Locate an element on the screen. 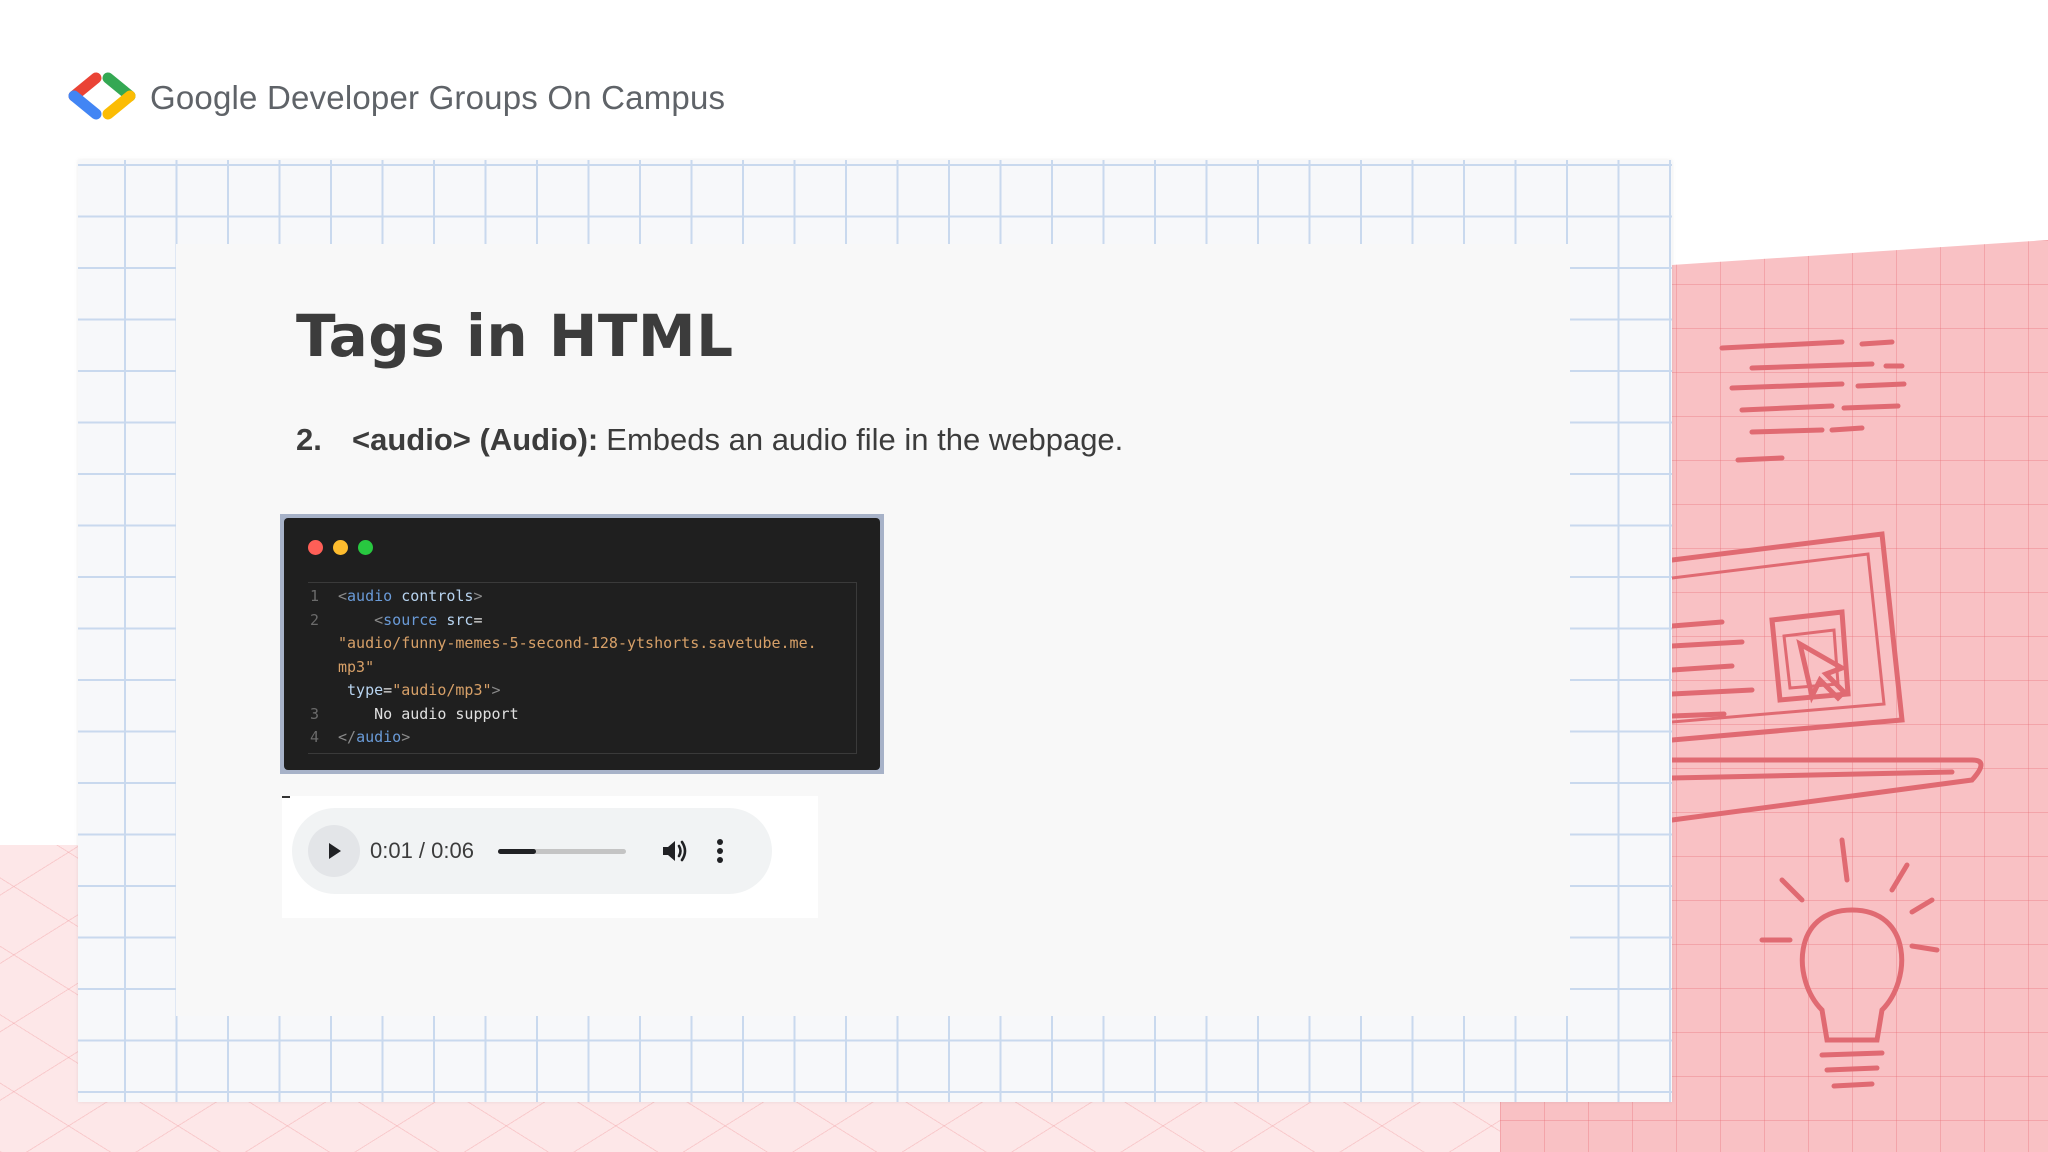  close-dot-icon is located at coordinates (315, 547).